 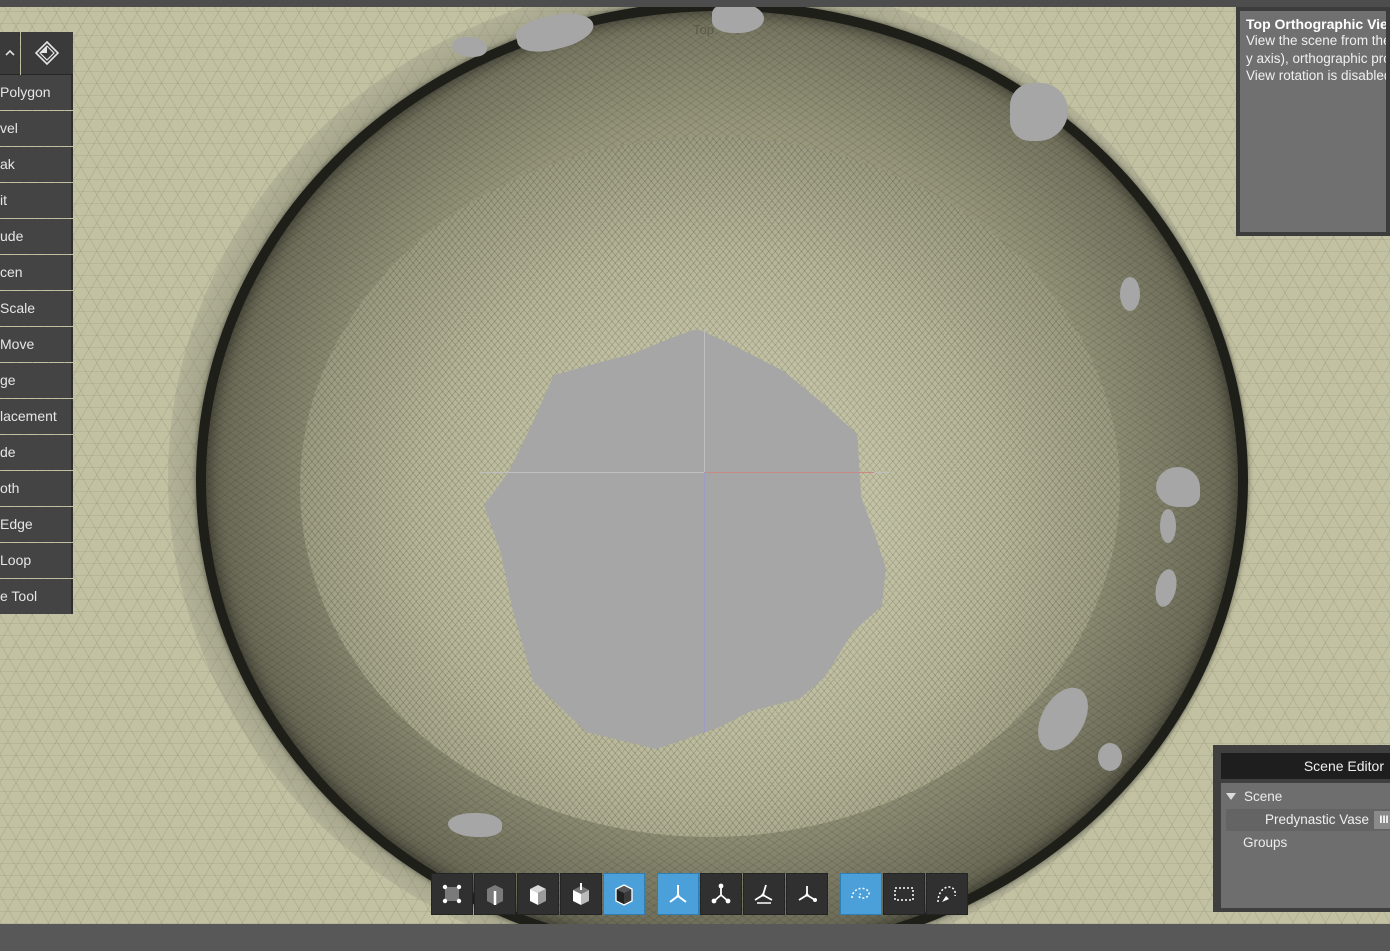 What do you see at coordinates (36, 308) in the screenshot?
I see `tool-button: Scale` at bounding box center [36, 308].